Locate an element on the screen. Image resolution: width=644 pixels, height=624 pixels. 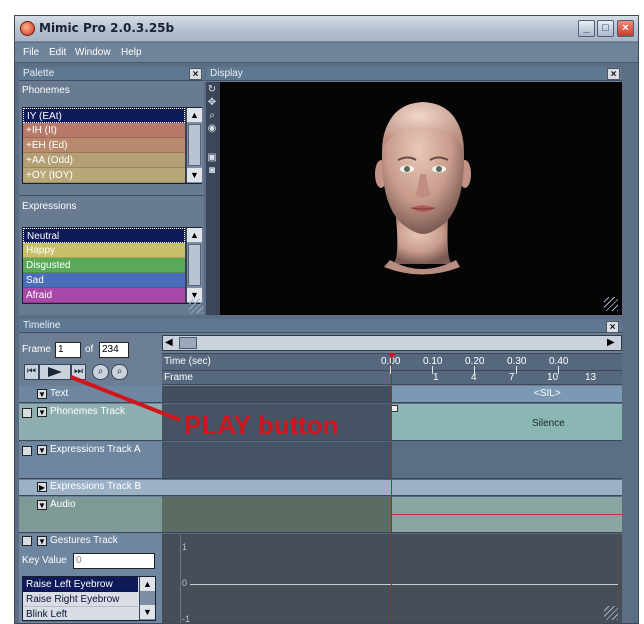
annotation-arrow is located at coordinates (125, 398).